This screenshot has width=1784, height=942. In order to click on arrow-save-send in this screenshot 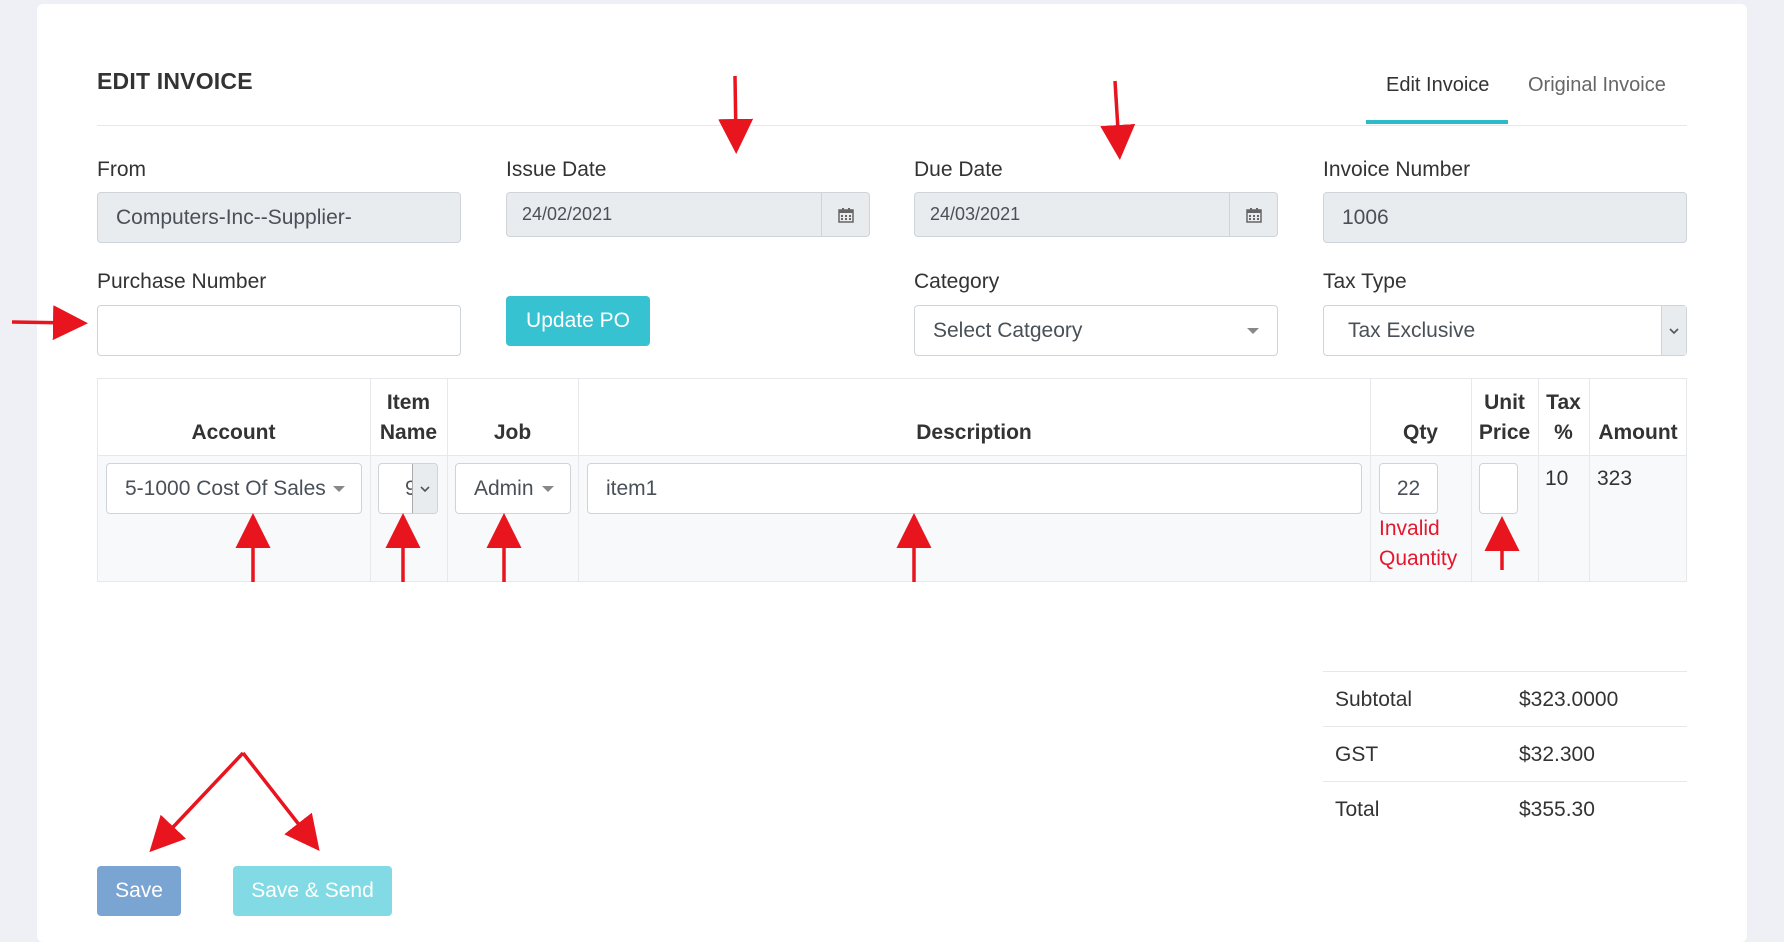, I will do `click(280, 801)`.